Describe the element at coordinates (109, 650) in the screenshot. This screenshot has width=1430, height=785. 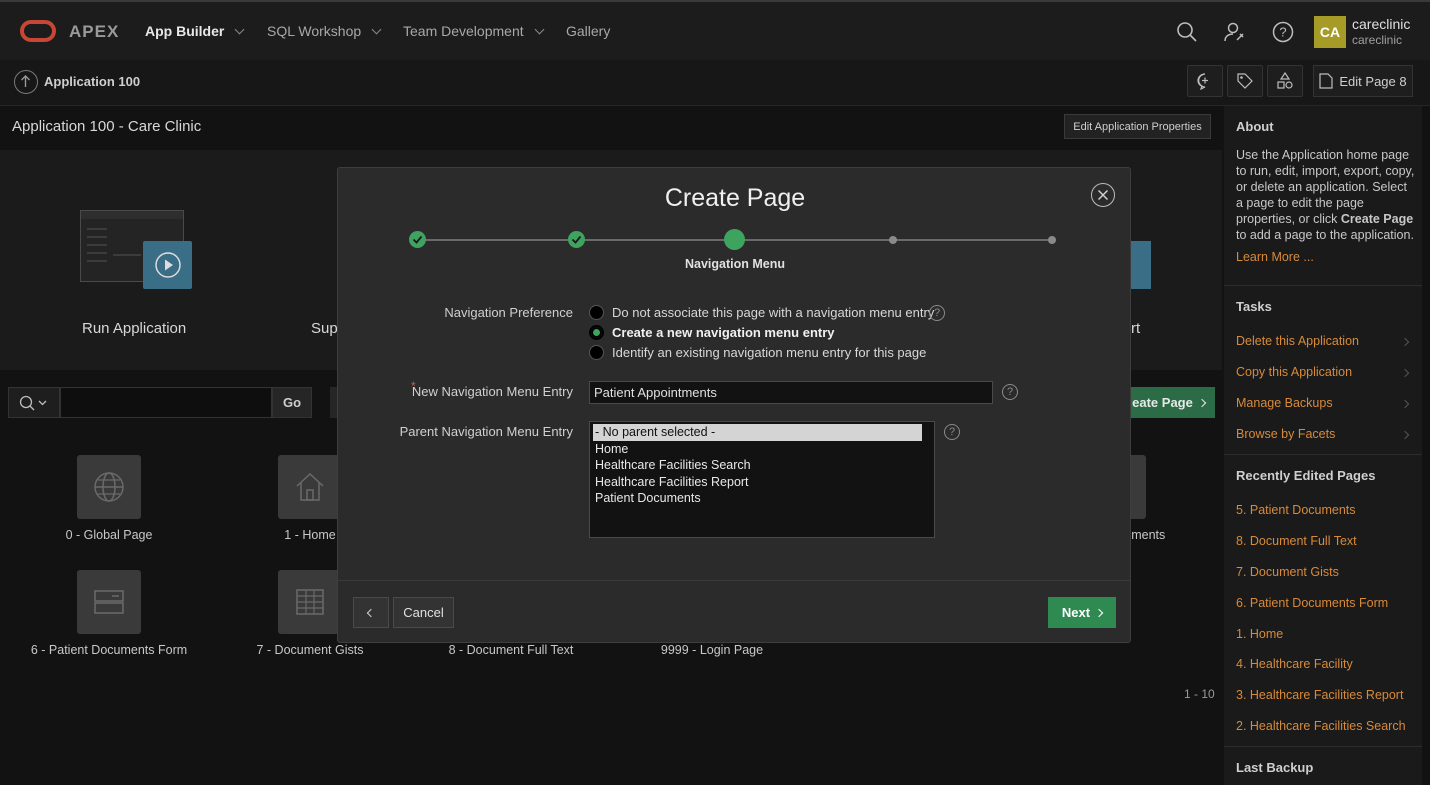
I see `page-tile-label: 6 - Patient Documents Form` at that location.